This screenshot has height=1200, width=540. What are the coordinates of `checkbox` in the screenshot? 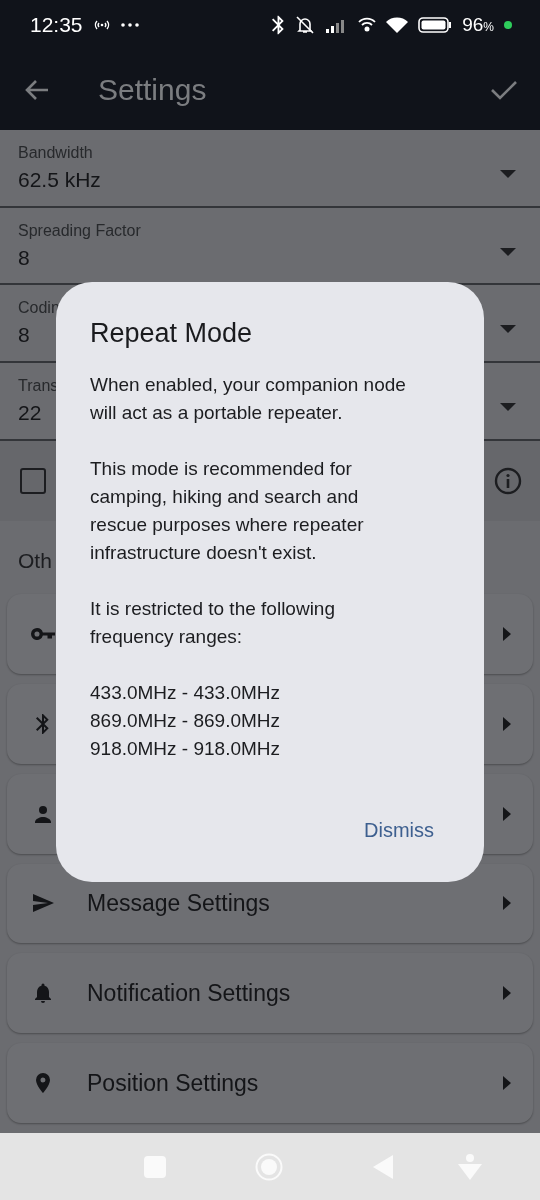 It's located at (33, 481).